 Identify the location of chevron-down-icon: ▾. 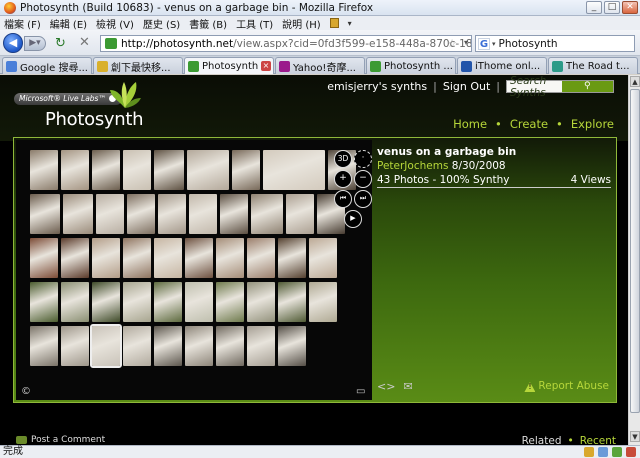
(350, 23).